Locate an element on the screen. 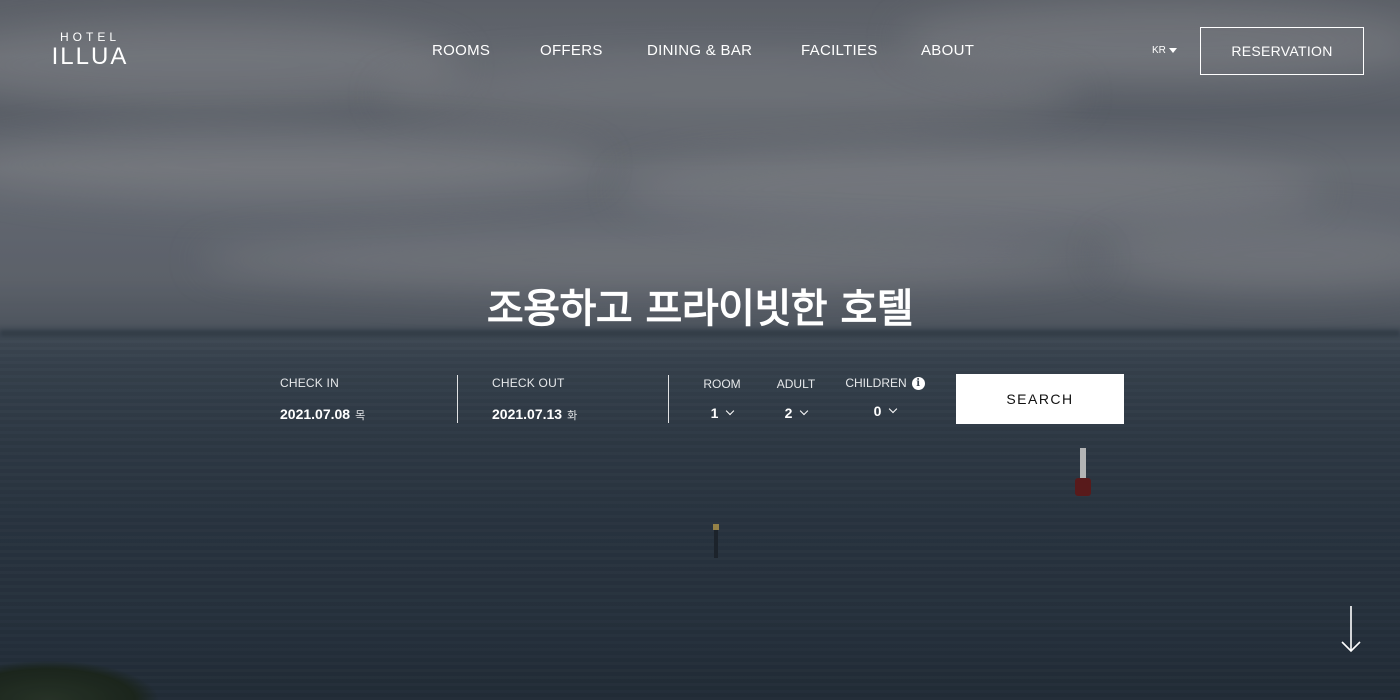 The height and width of the screenshot is (700, 1400). check-in-label: CHECK IN is located at coordinates (309, 383).